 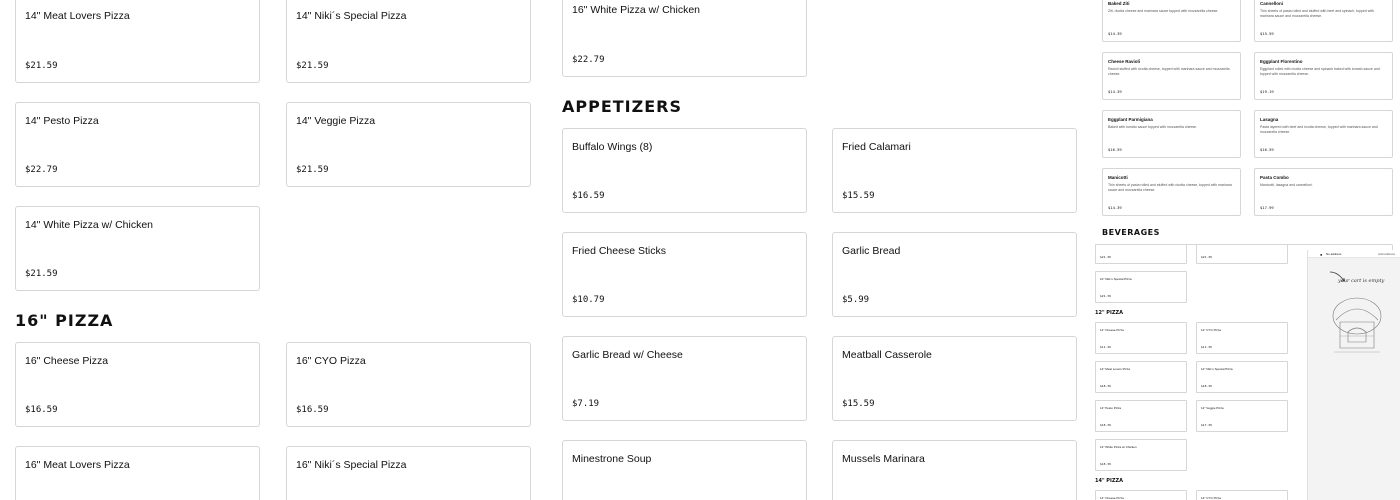 What do you see at coordinates (1361, 281) in the screenshot?
I see `cart-empty-text: your cart is empty` at bounding box center [1361, 281].